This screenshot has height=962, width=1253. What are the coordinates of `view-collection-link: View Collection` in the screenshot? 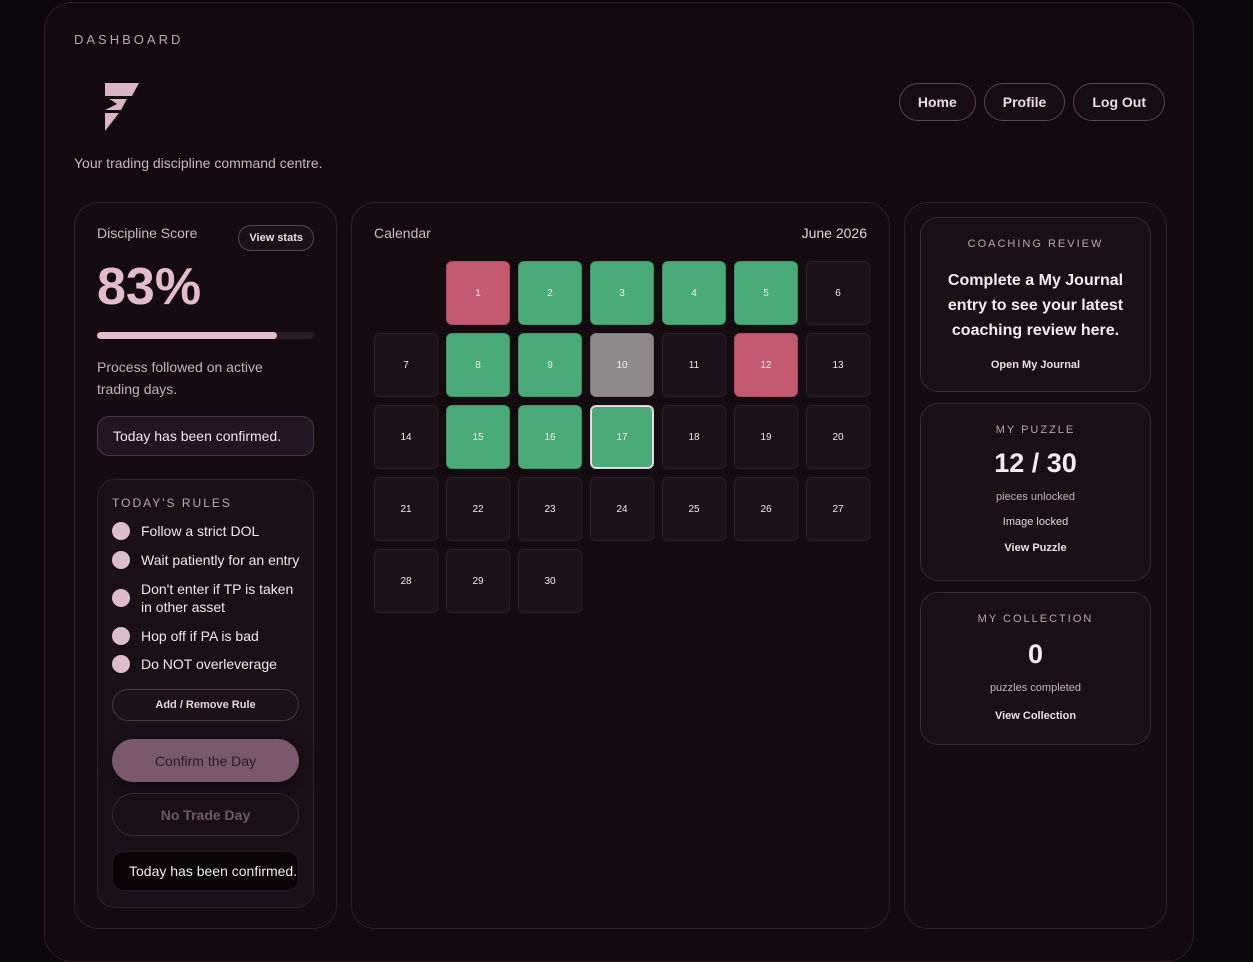 It's located at (1035, 716).